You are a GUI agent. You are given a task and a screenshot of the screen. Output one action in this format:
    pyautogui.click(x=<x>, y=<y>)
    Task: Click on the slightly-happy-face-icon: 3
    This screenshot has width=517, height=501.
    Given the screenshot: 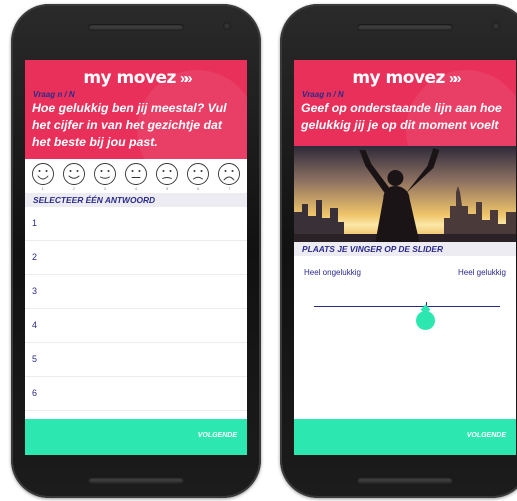 What is the action you would take?
    pyautogui.click(x=105, y=177)
    